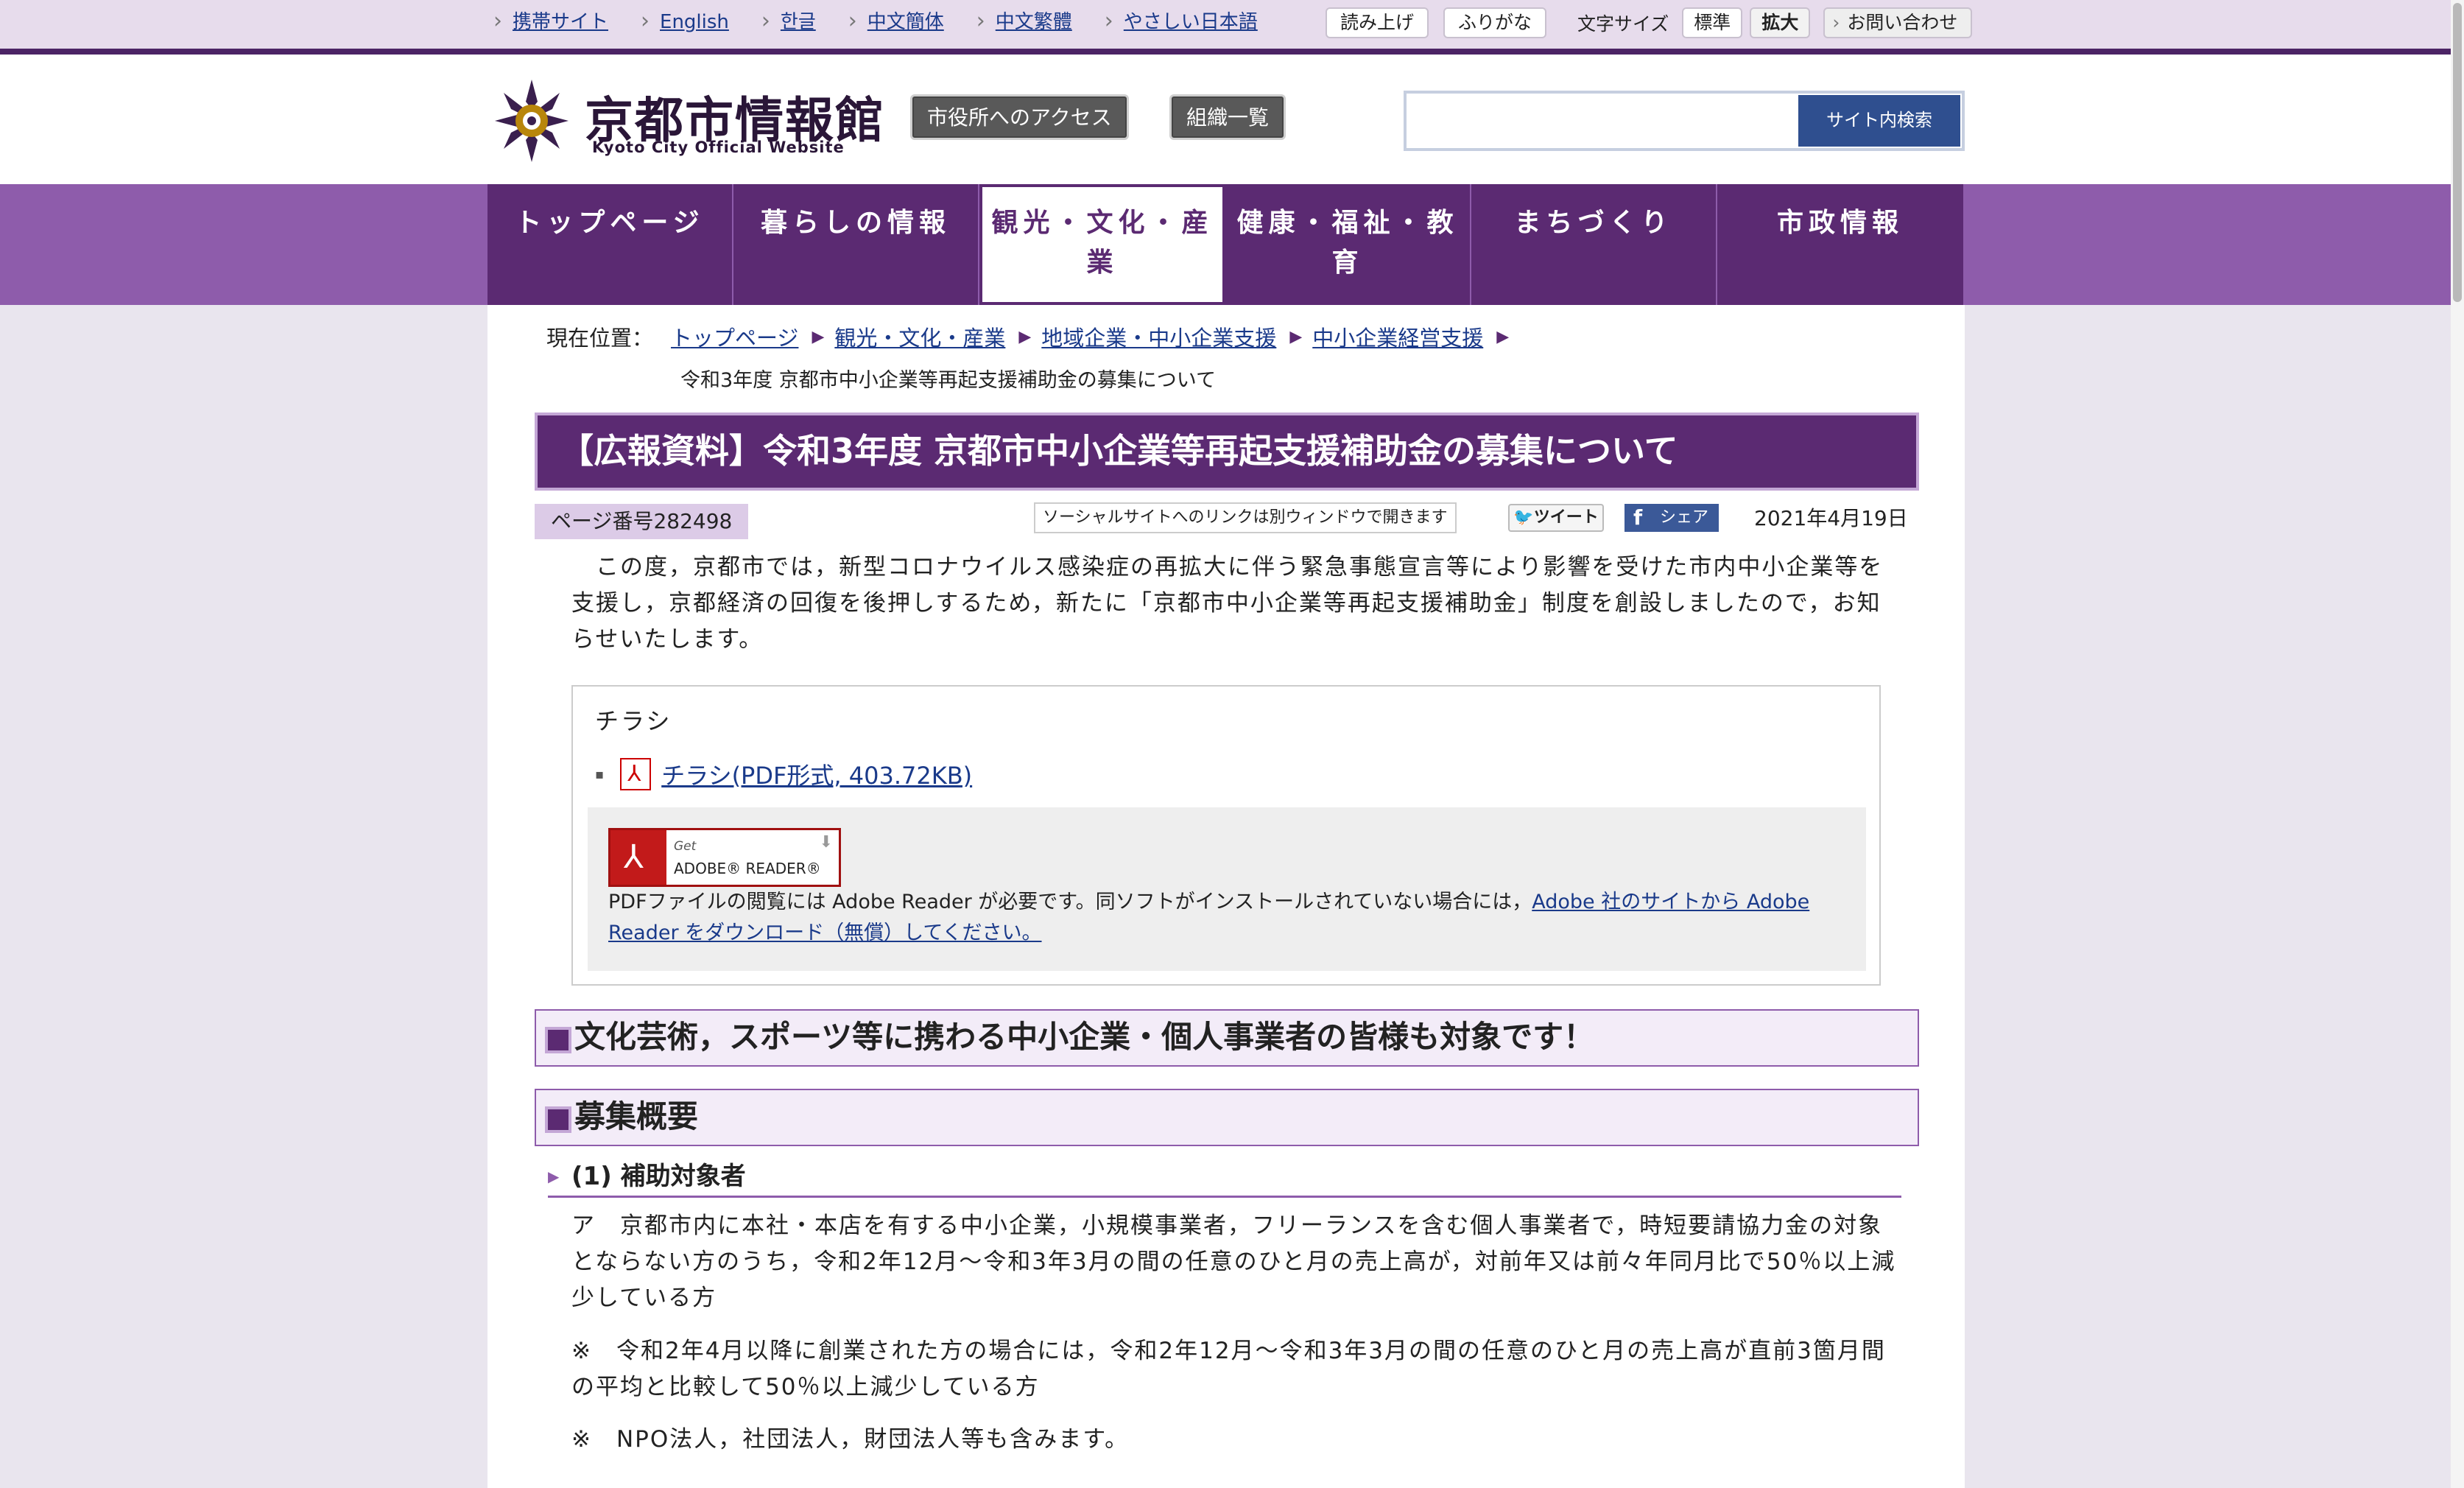 Image resolution: width=2464 pixels, height=1488 pixels. I want to click on site-logo-subtitle: Kyoto City Official Website, so click(718, 147).